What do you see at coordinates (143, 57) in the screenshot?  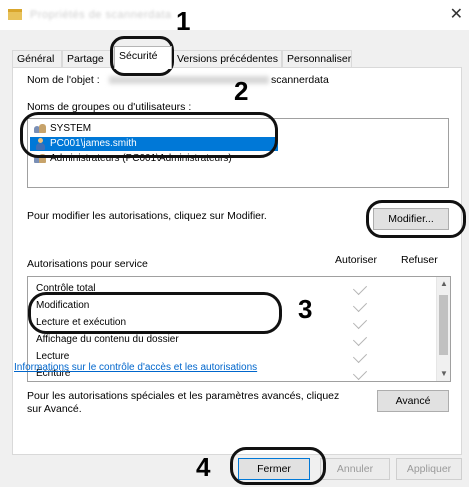 I see `tab-security: Sécurité` at bounding box center [143, 57].